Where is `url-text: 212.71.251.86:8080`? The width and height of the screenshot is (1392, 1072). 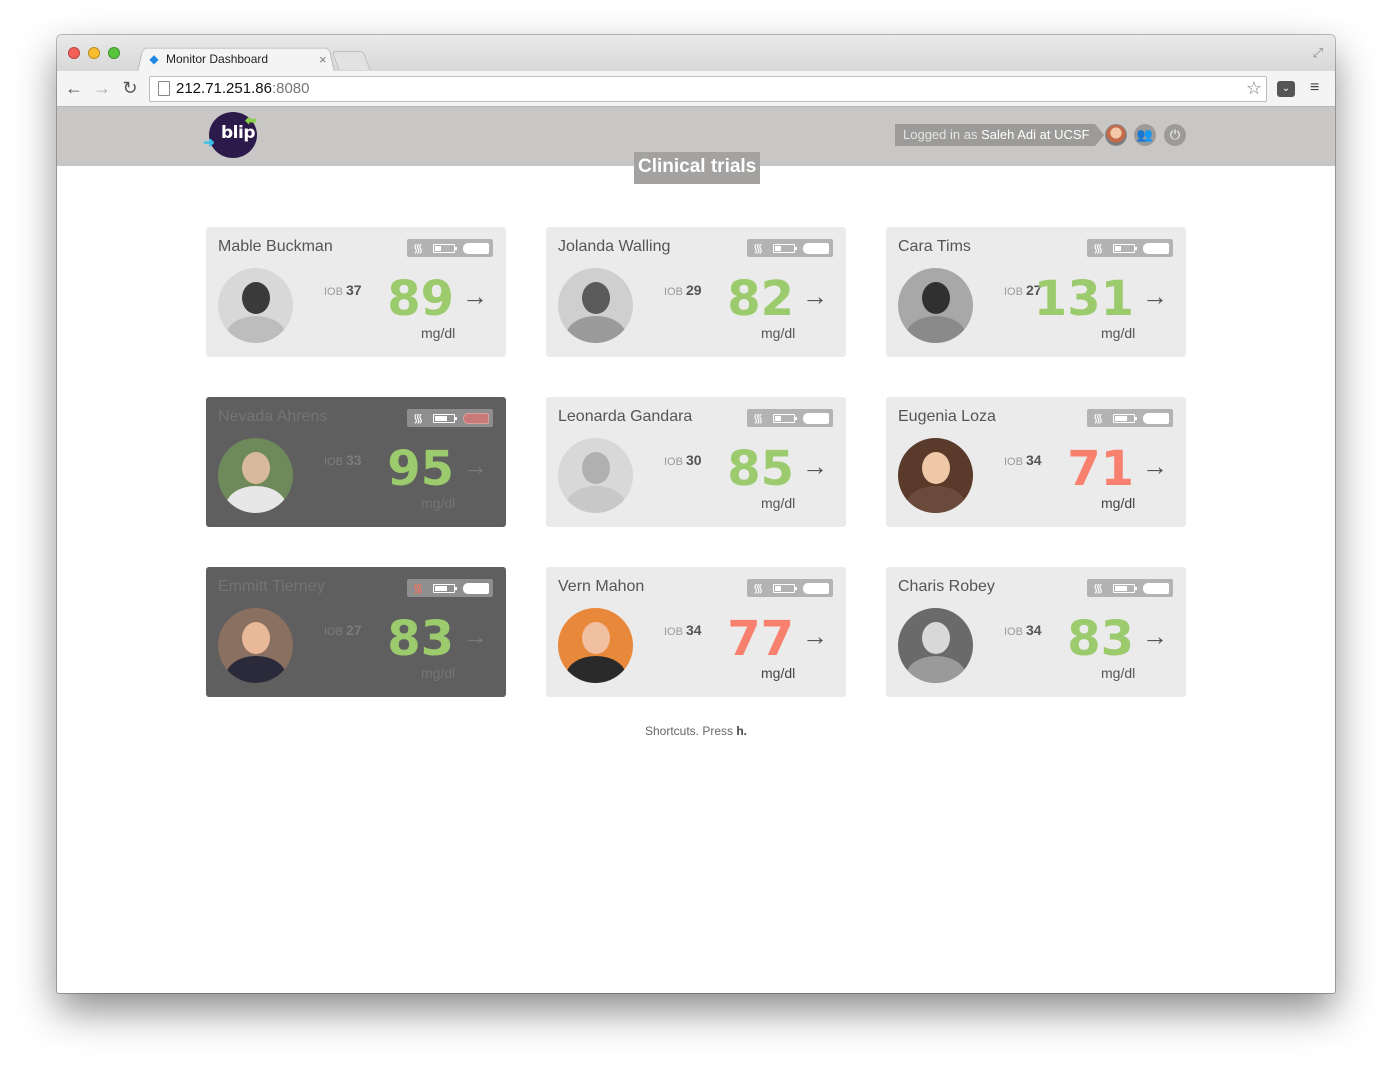 url-text: 212.71.251.86:8080 is located at coordinates (242, 88).